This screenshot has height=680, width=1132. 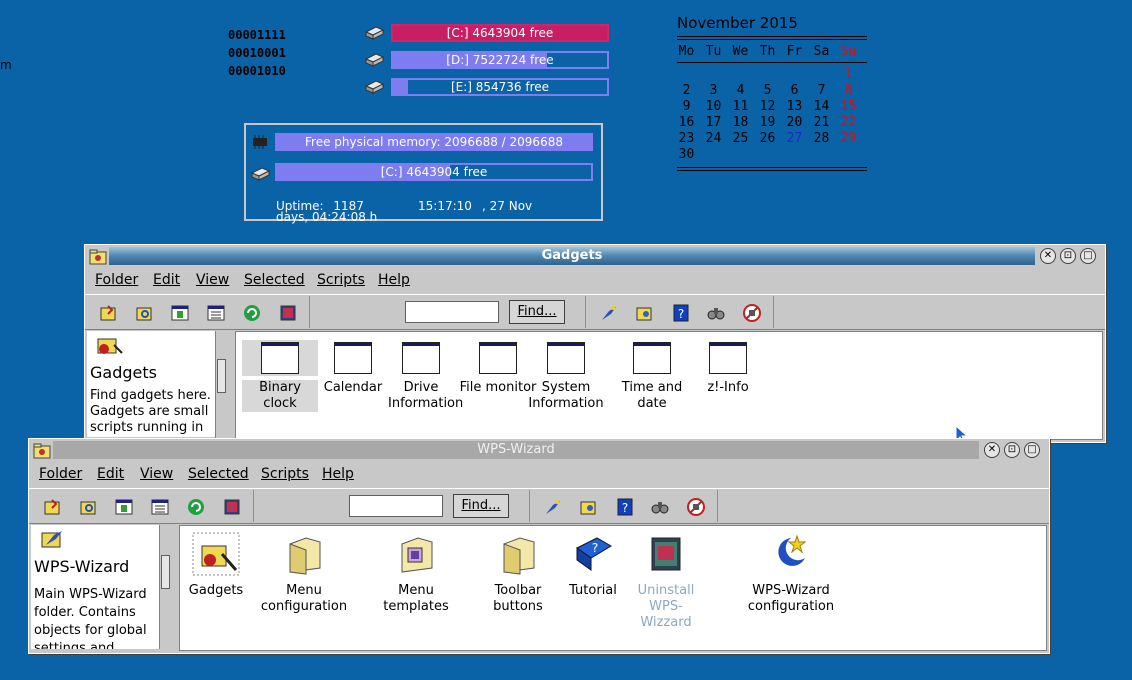 What do you see at coordinates (216, 565) in the screenshot?
I see `gadgets-item: Gadgets` at bounding box center [216, 565].